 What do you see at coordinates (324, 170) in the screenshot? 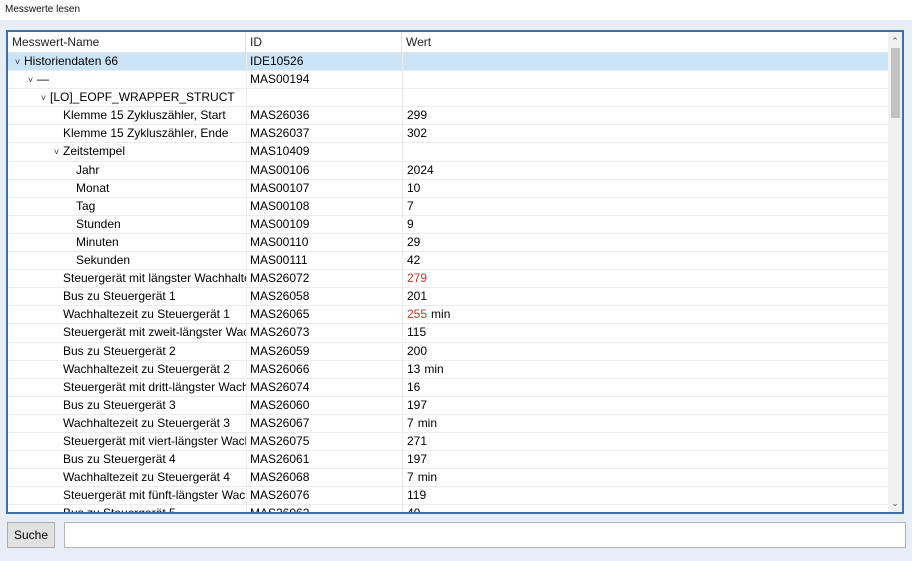
I see `measurement-id: MAS00106` at bounding box center [324, 170].